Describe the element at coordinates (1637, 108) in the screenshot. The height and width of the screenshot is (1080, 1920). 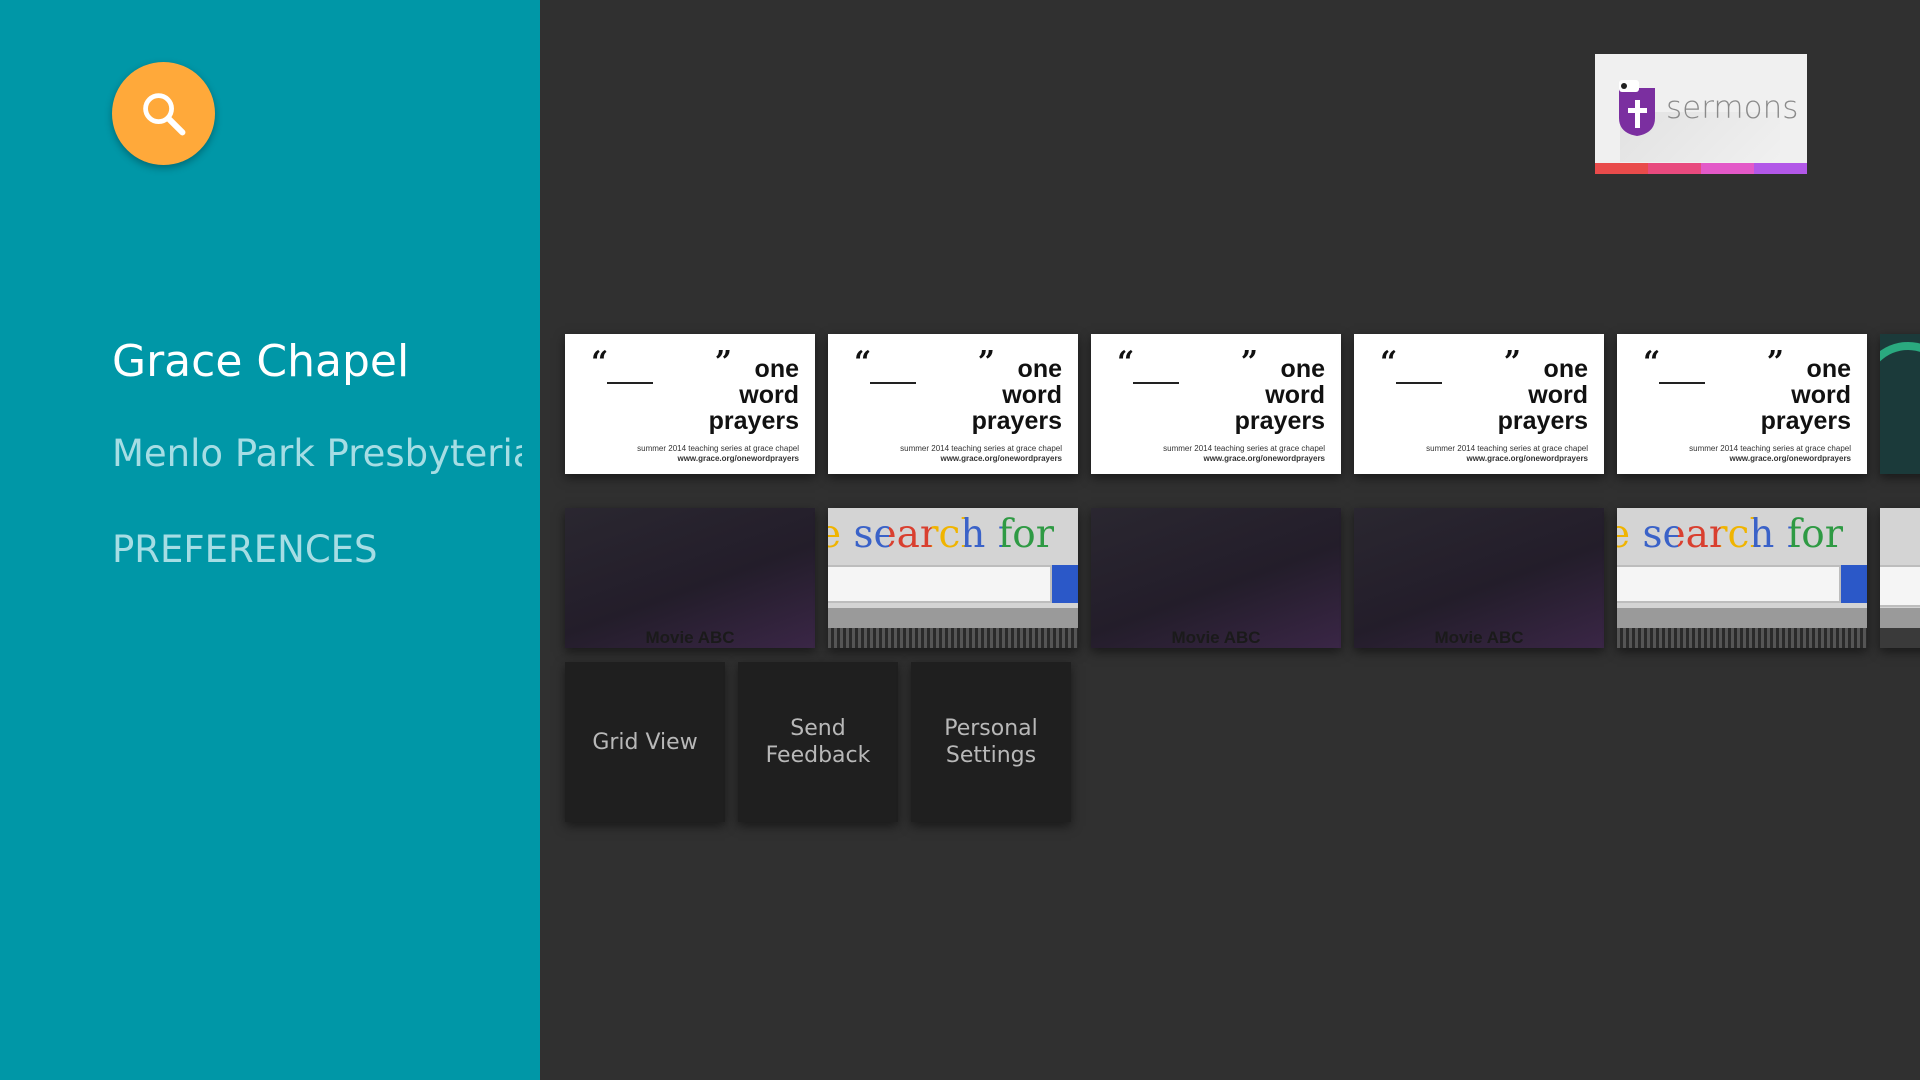
I see `cross-shield-icon` at that location.